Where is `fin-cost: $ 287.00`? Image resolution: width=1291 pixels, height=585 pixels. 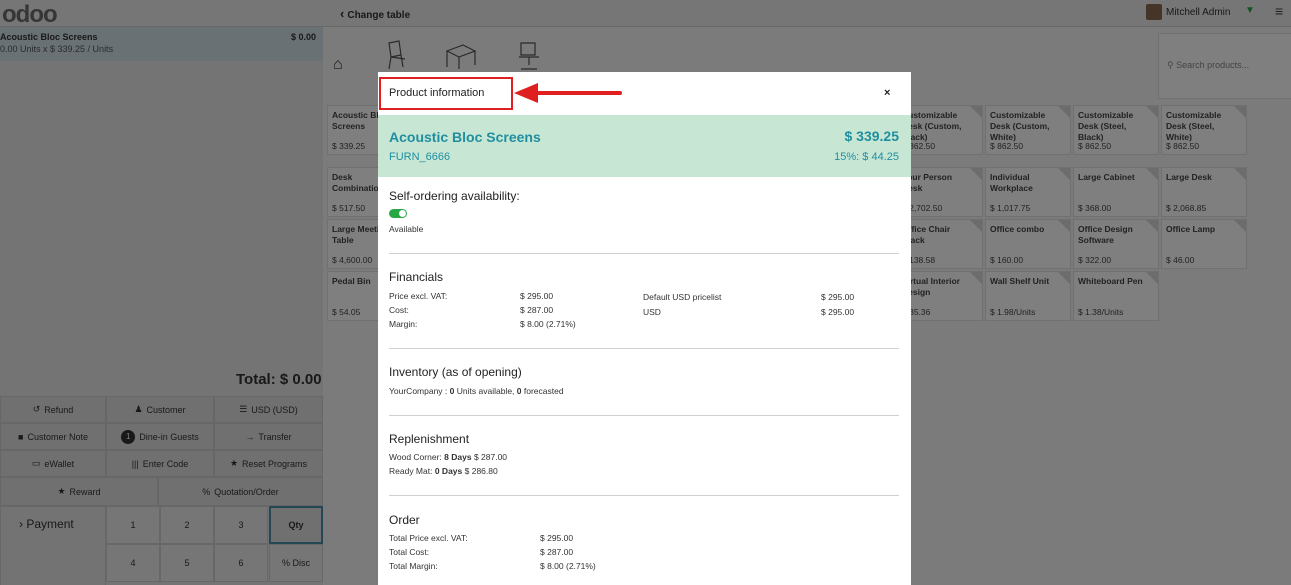
fin-cost: $ 287.00 is located at coordinates (537, 310).